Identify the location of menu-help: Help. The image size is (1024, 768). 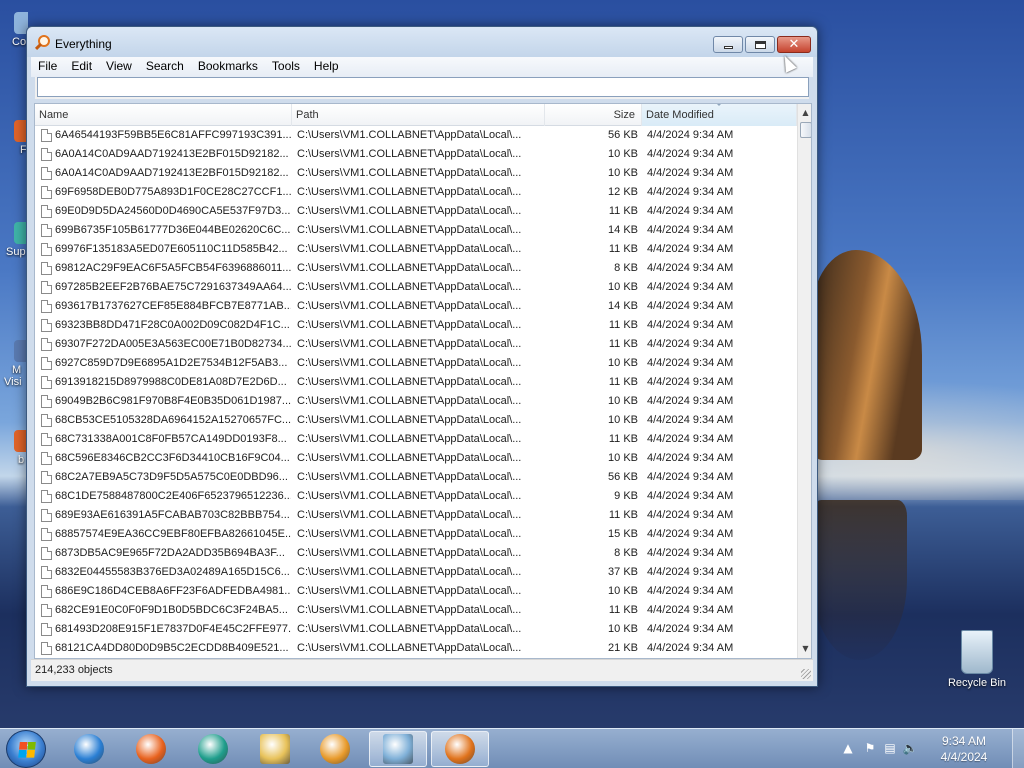
(326, 67).